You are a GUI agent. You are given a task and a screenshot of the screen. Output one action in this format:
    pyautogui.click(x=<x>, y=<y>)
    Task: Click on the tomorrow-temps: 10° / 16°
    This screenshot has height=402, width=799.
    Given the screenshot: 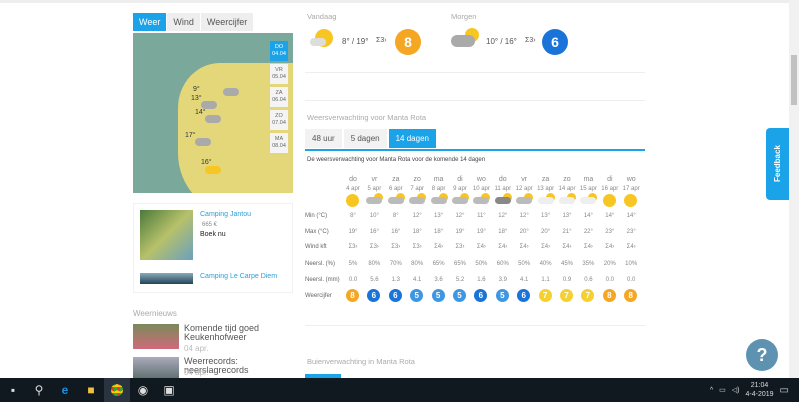 What is the action you would take?
    pyautogui.click(x=501, y=41)
    